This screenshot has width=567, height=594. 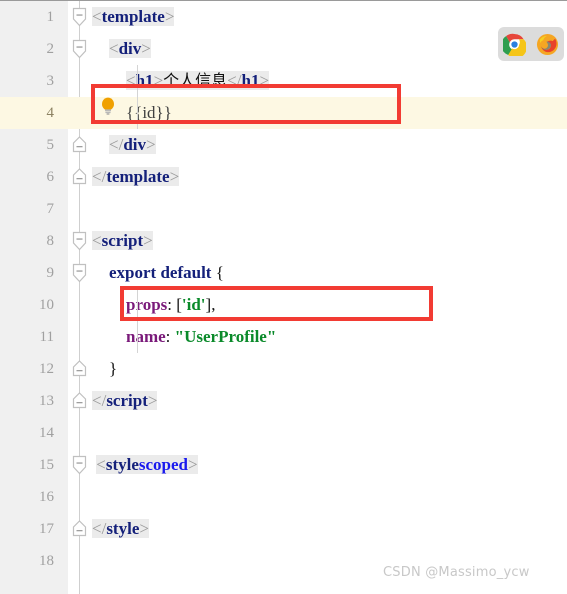 I want to click on code-line: 3 <h1>个人信息</h1>, so click(x=283, y=81).